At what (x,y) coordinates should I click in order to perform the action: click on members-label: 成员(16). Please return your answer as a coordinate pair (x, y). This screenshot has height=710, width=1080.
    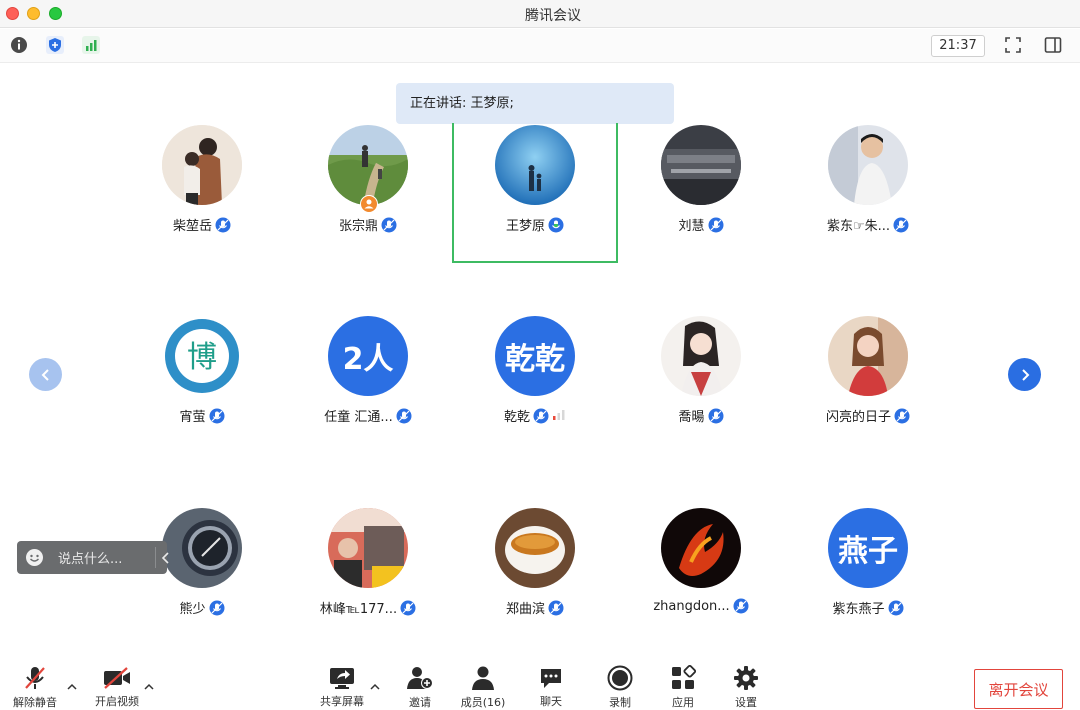
    Looking at the image, I should click on (483, 702).